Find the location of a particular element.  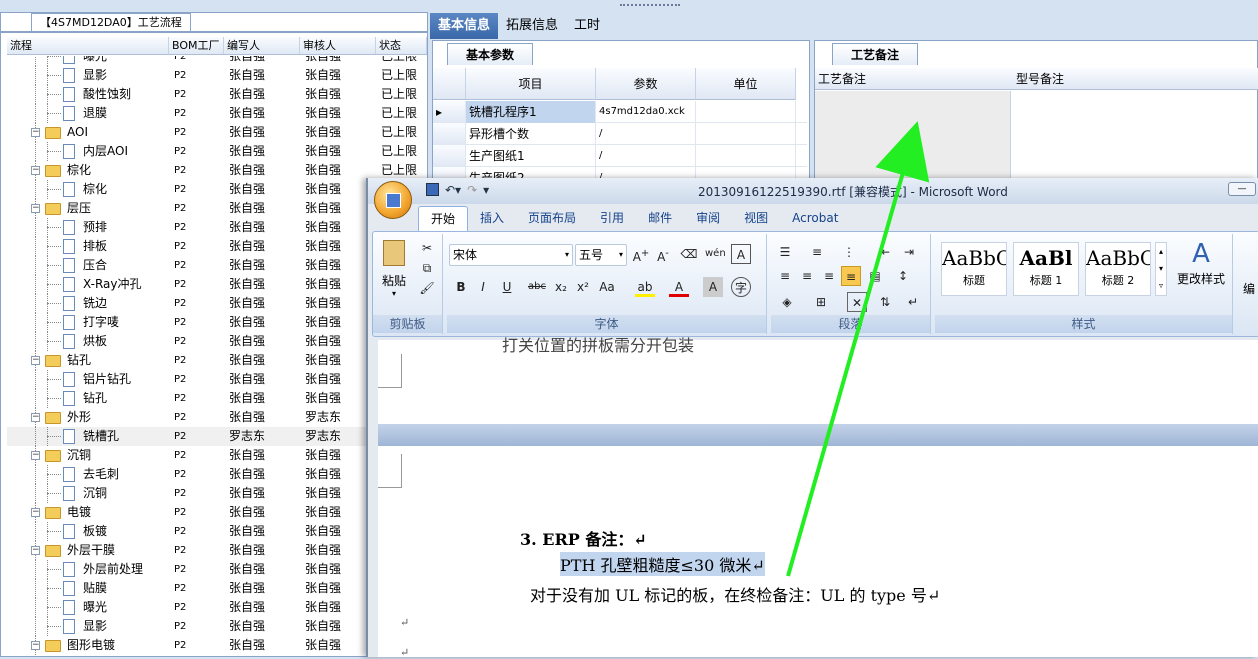

style-heading2: AaBbC 标题 2 is located at coordinates (1118, 269).